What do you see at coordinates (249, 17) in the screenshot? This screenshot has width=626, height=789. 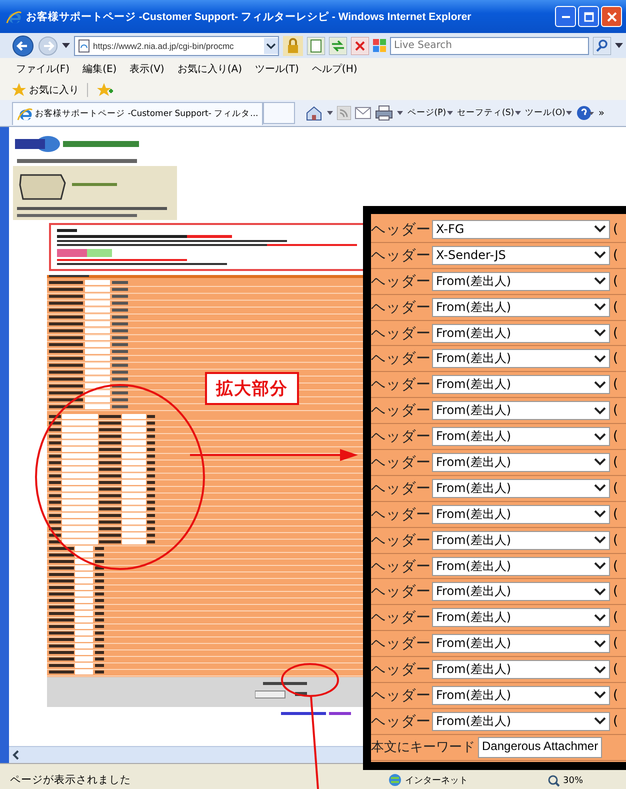 I see `window-title: お客様サポートページ -Customer Support- フィルターレシピ - Windows Internet Explorer` at bounding box center [249, 17].